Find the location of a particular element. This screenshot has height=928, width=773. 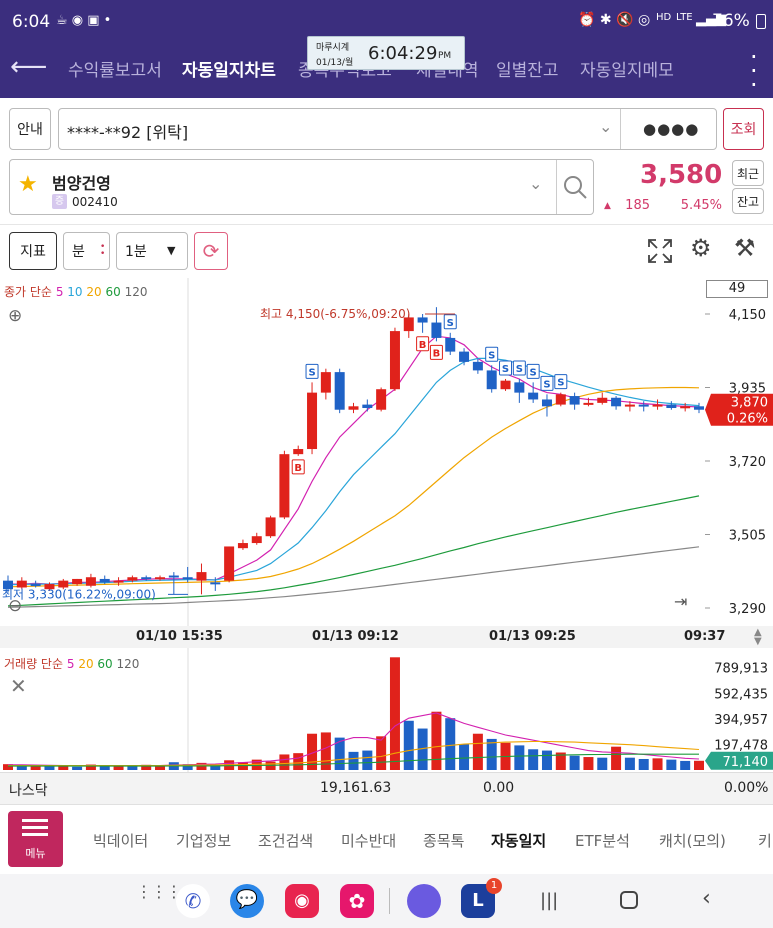

apps-grid-icon: ⋮⋮⋮ is located at coordinates (159, 892).